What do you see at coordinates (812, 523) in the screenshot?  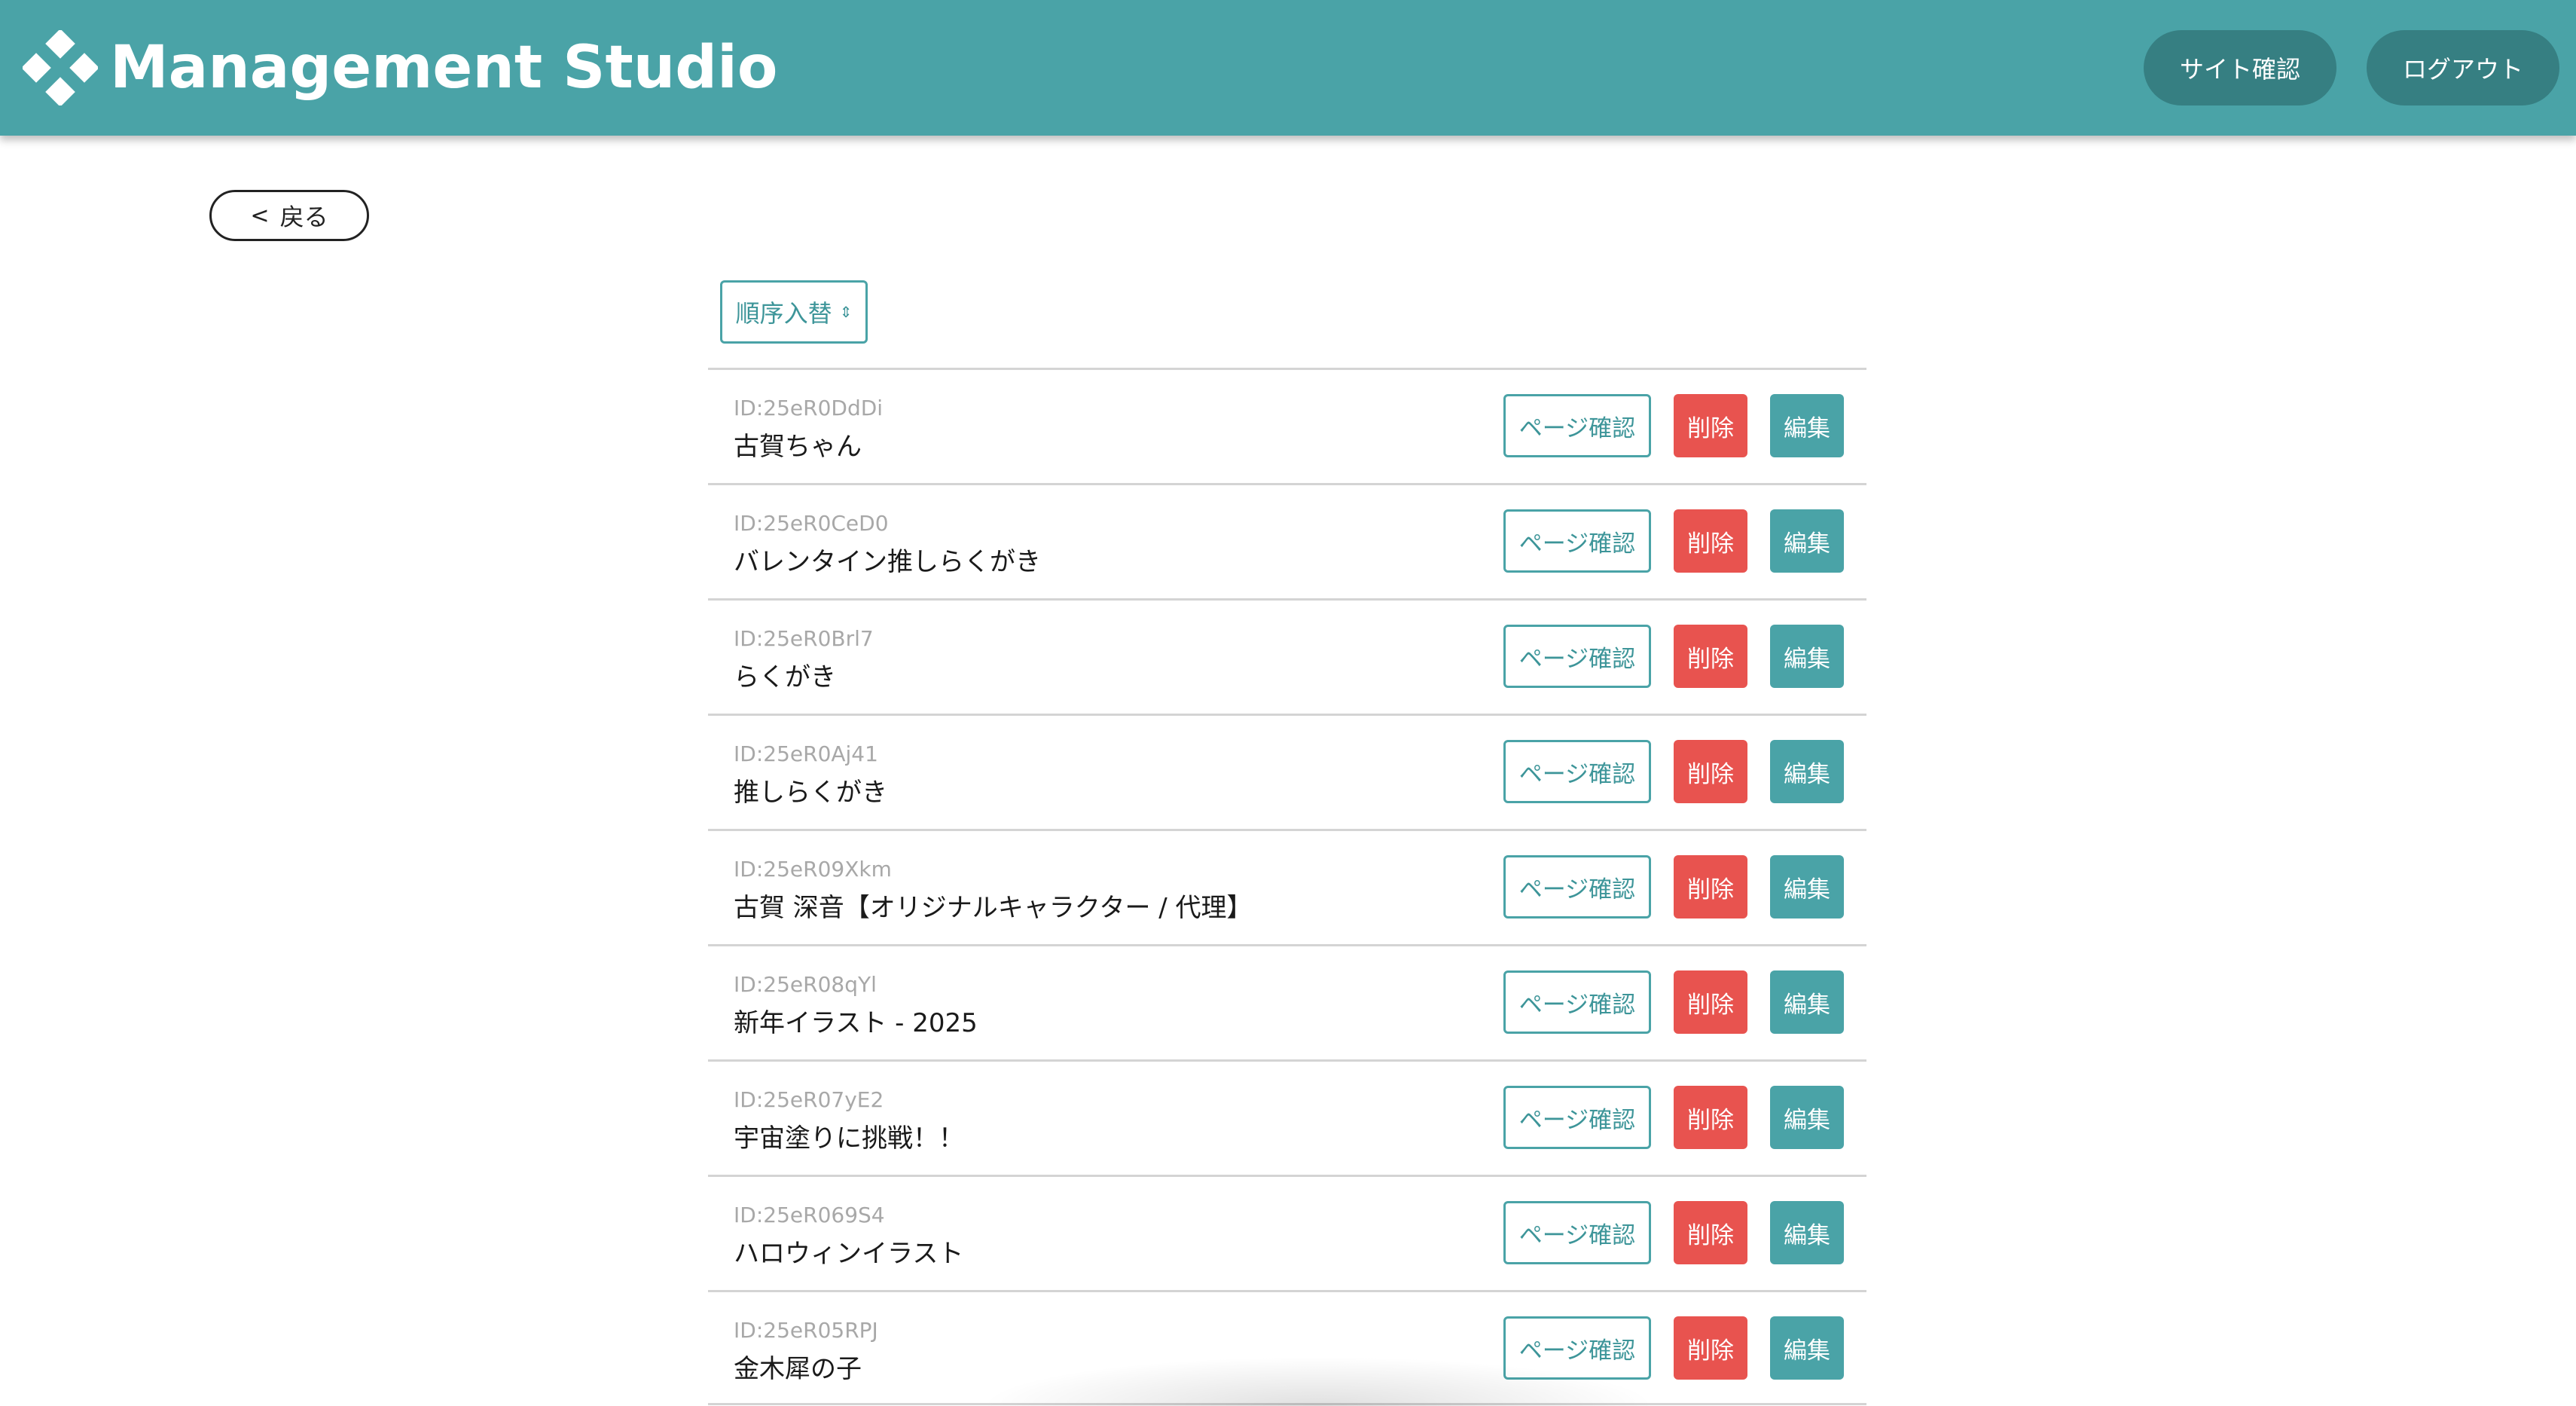 I see `item-id: ID:25eR0CeD0` at bounding box center [812, 523].